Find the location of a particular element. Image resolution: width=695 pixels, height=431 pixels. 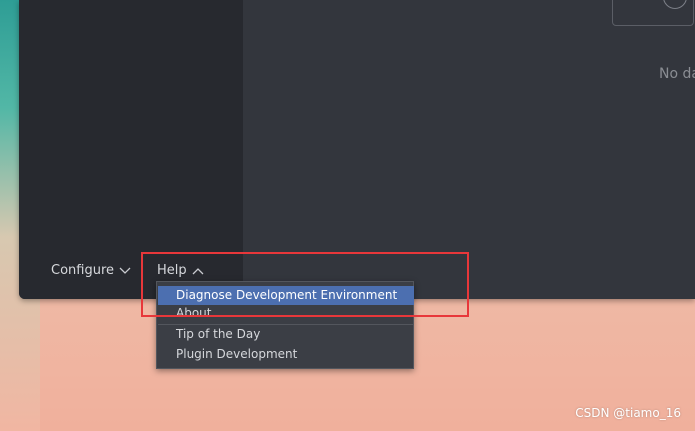

empty-state-text: No da is located at coordinates (677, 74).